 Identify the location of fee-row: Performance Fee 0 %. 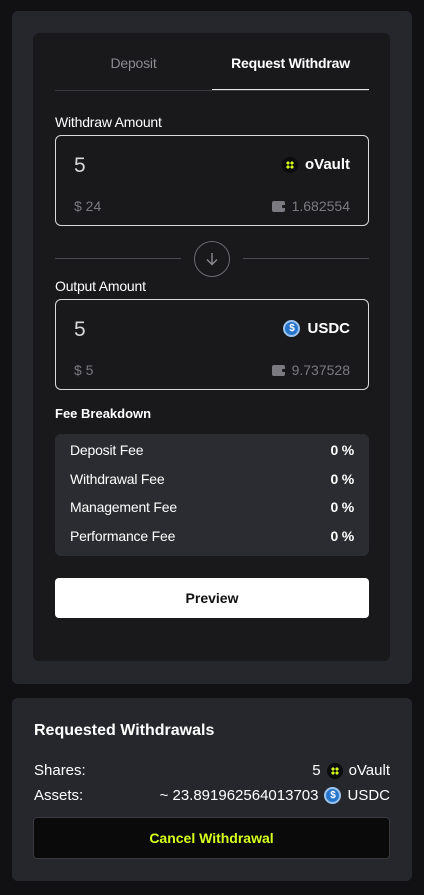
(212, 536).